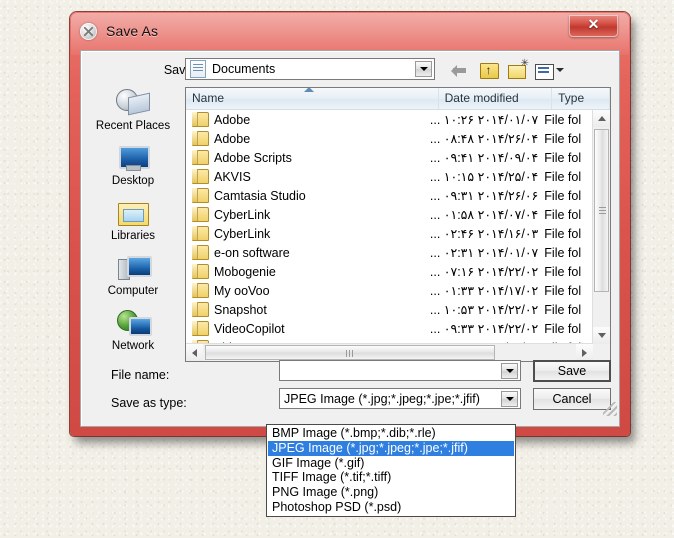 The height and width of the screenshot is (538, 674). I want to click on chevron-right-icon, so click(584, 352).